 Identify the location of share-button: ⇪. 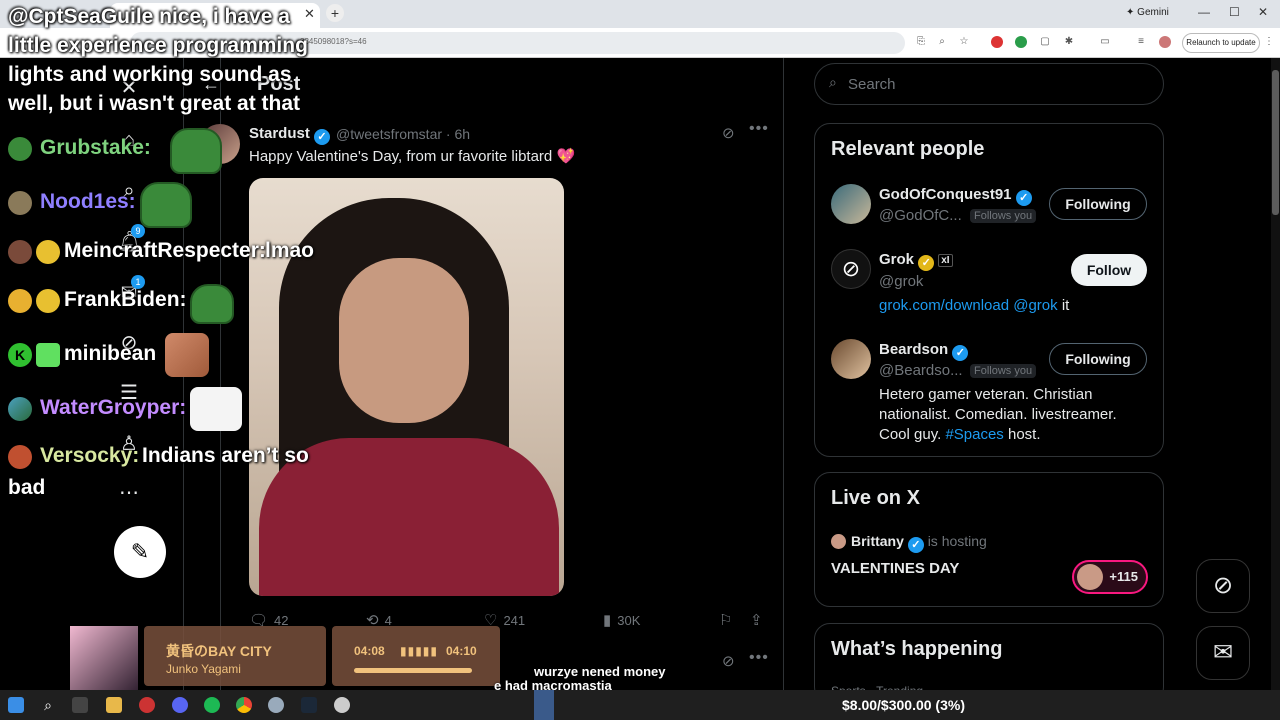
(759, 620).